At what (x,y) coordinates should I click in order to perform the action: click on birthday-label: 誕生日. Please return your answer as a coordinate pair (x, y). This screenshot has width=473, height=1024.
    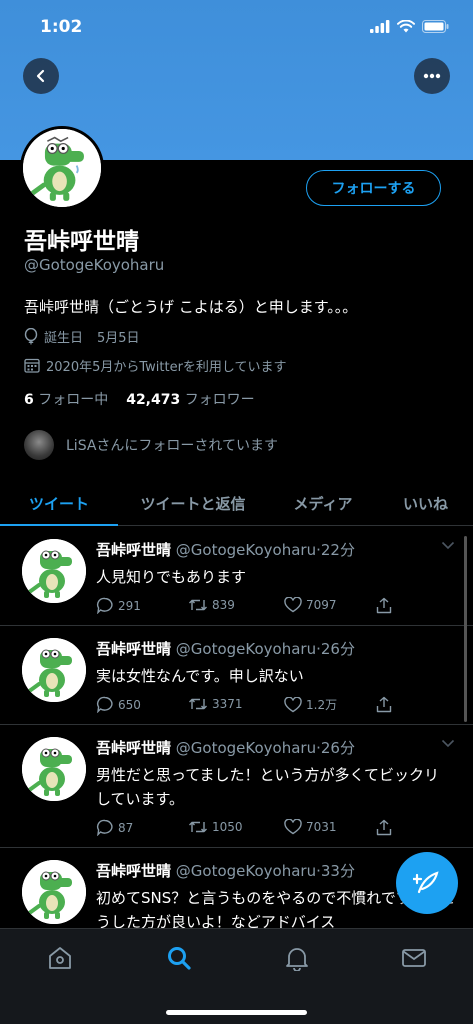
    Looking at the image, I should click on (64, 338).